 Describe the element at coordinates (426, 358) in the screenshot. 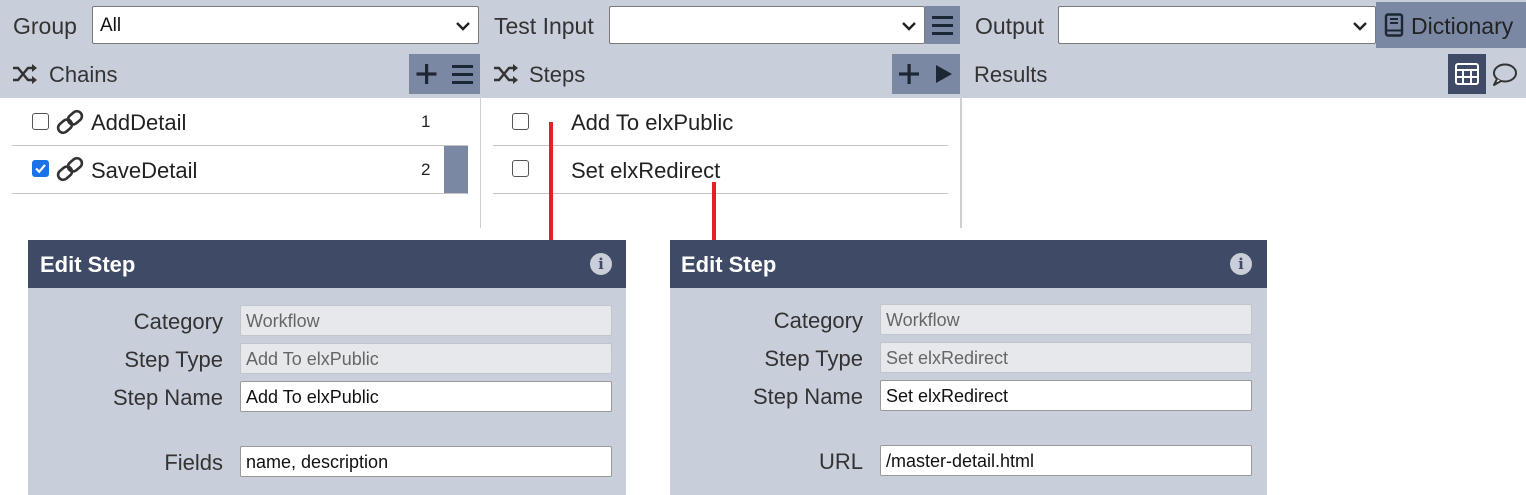

I see `step-type-field: Add To elxPublic` at that location.